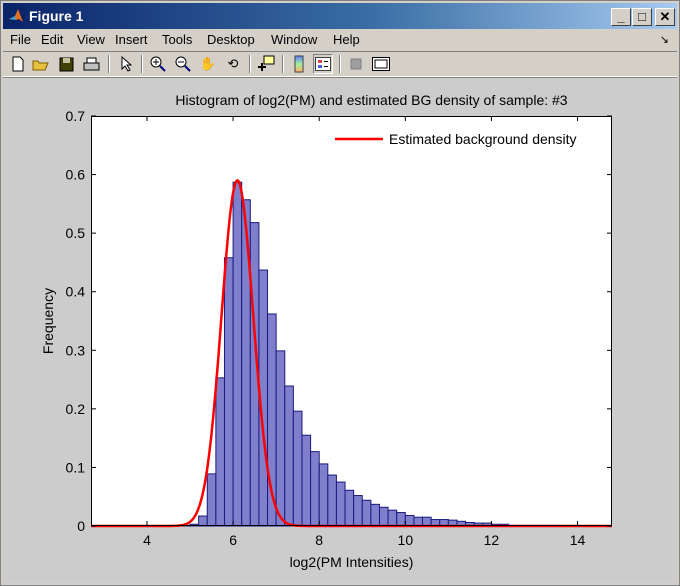  I want to click on x-tick-label: 8, so click(319, 540).